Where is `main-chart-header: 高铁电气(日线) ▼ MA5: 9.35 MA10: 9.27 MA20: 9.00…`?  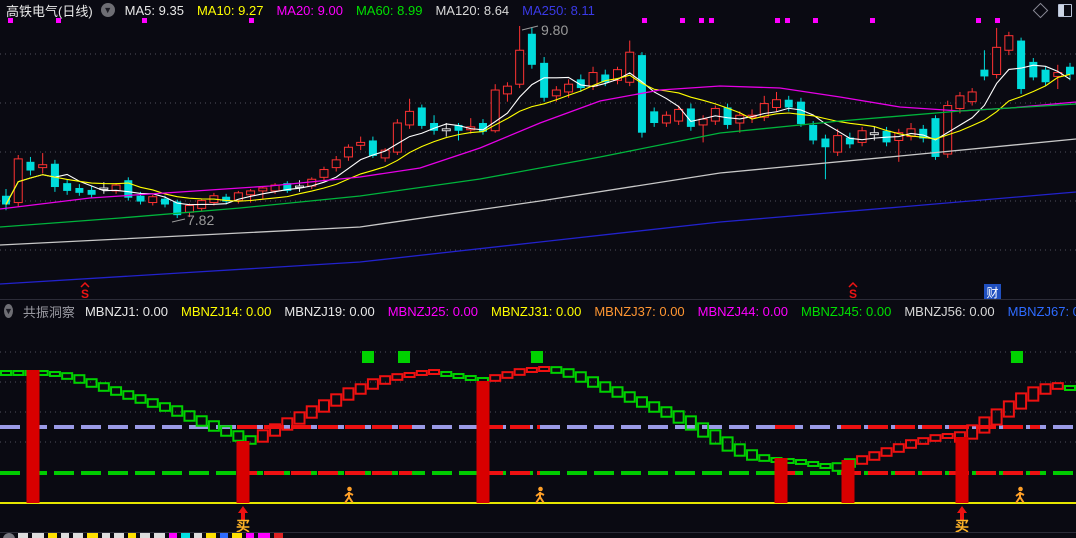
main-chart-header: 高铁电气(日线) ▼ MA5: 9.35 MA10: 9.27 MA20: 9.00… is located at coordinates (538, 10).